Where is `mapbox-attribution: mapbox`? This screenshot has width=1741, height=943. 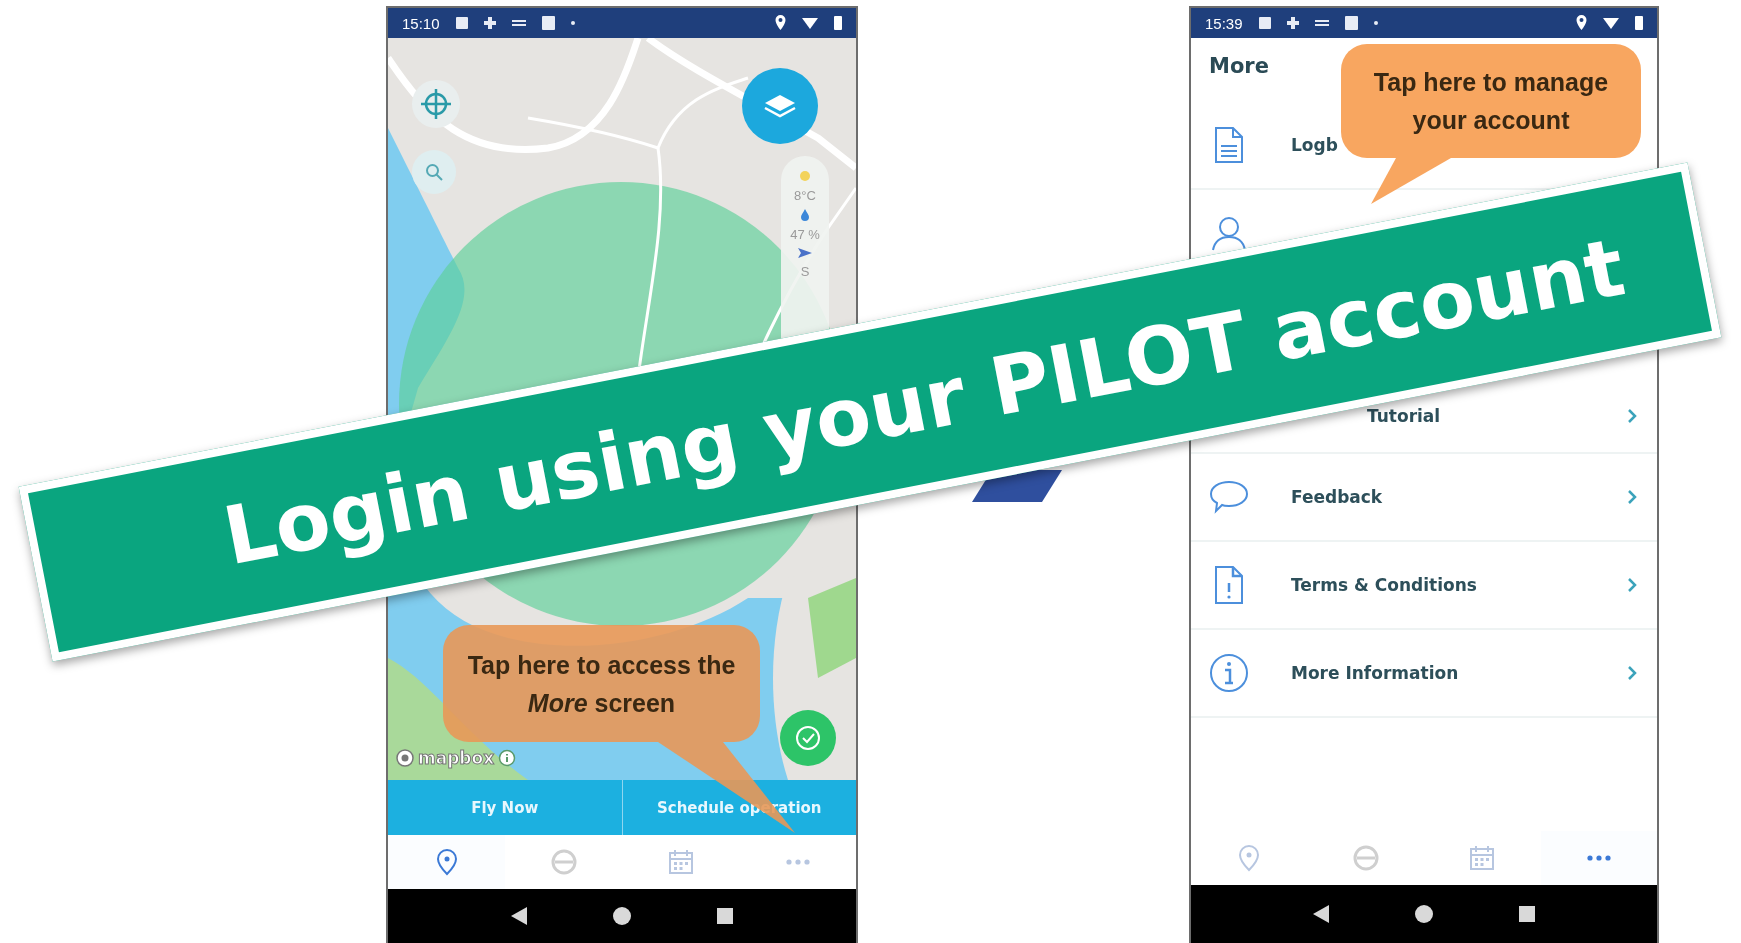
mapbox-attribution: mapbox is located at coordinates (456, 758).